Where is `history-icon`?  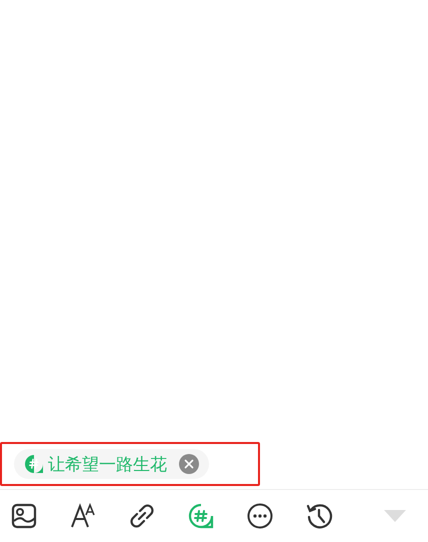 history-icon is located at coordinates (319, 516).